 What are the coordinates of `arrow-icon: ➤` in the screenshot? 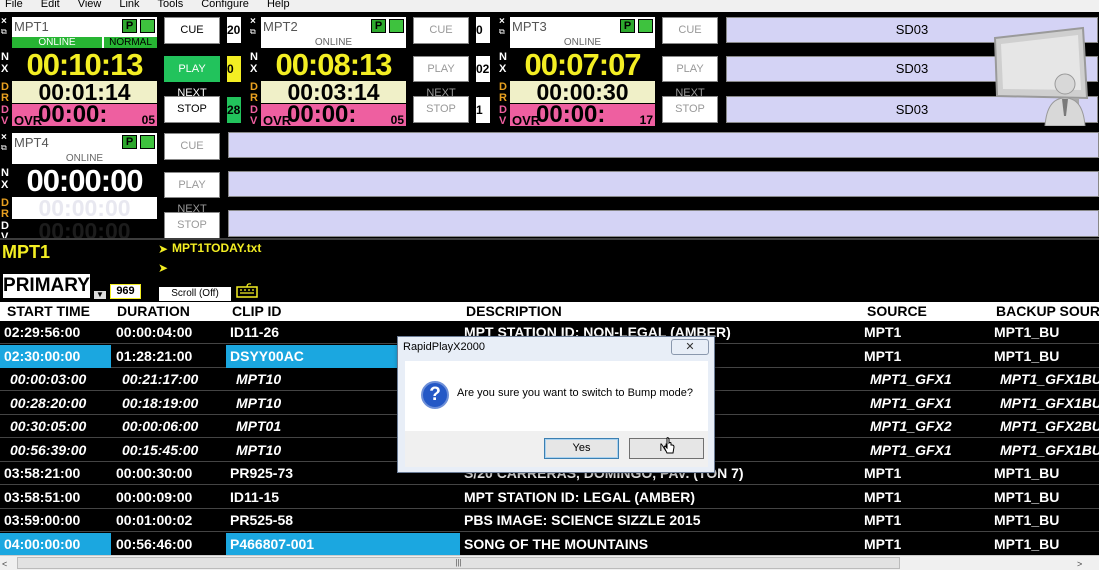 It's located at (163, 249).